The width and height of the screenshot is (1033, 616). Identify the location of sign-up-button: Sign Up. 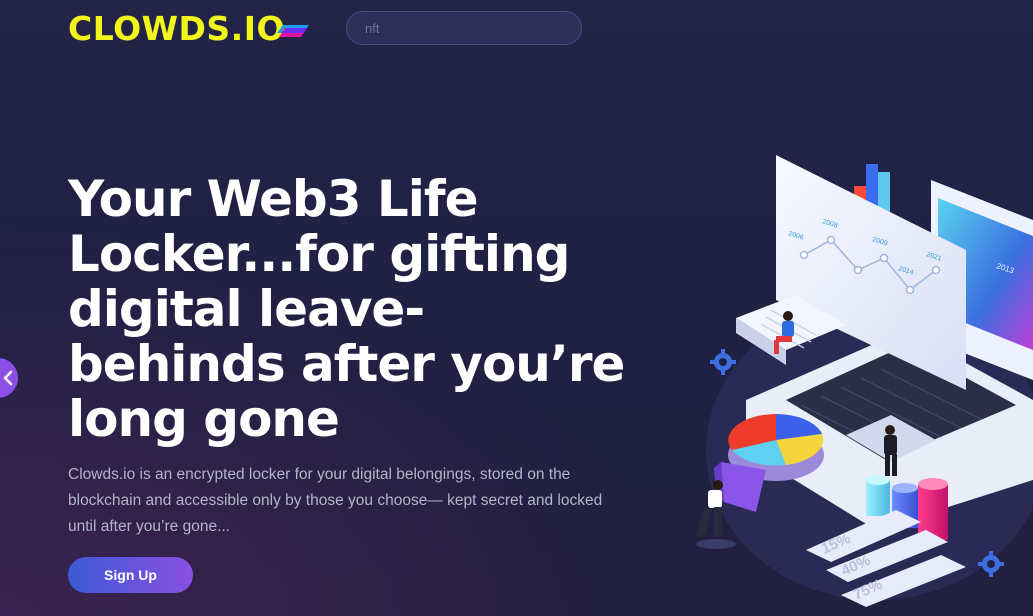
(130, 575).